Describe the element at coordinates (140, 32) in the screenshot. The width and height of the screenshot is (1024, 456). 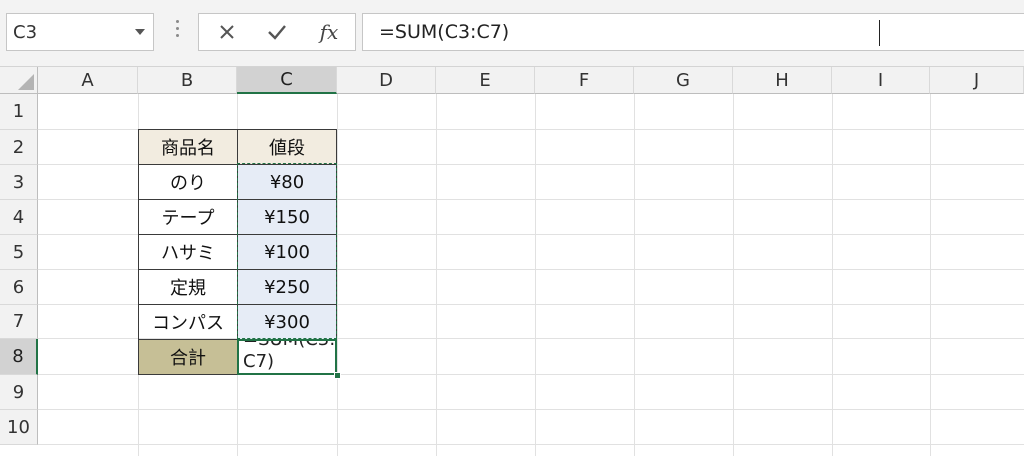
I see `chevron-down-icon` at that location.